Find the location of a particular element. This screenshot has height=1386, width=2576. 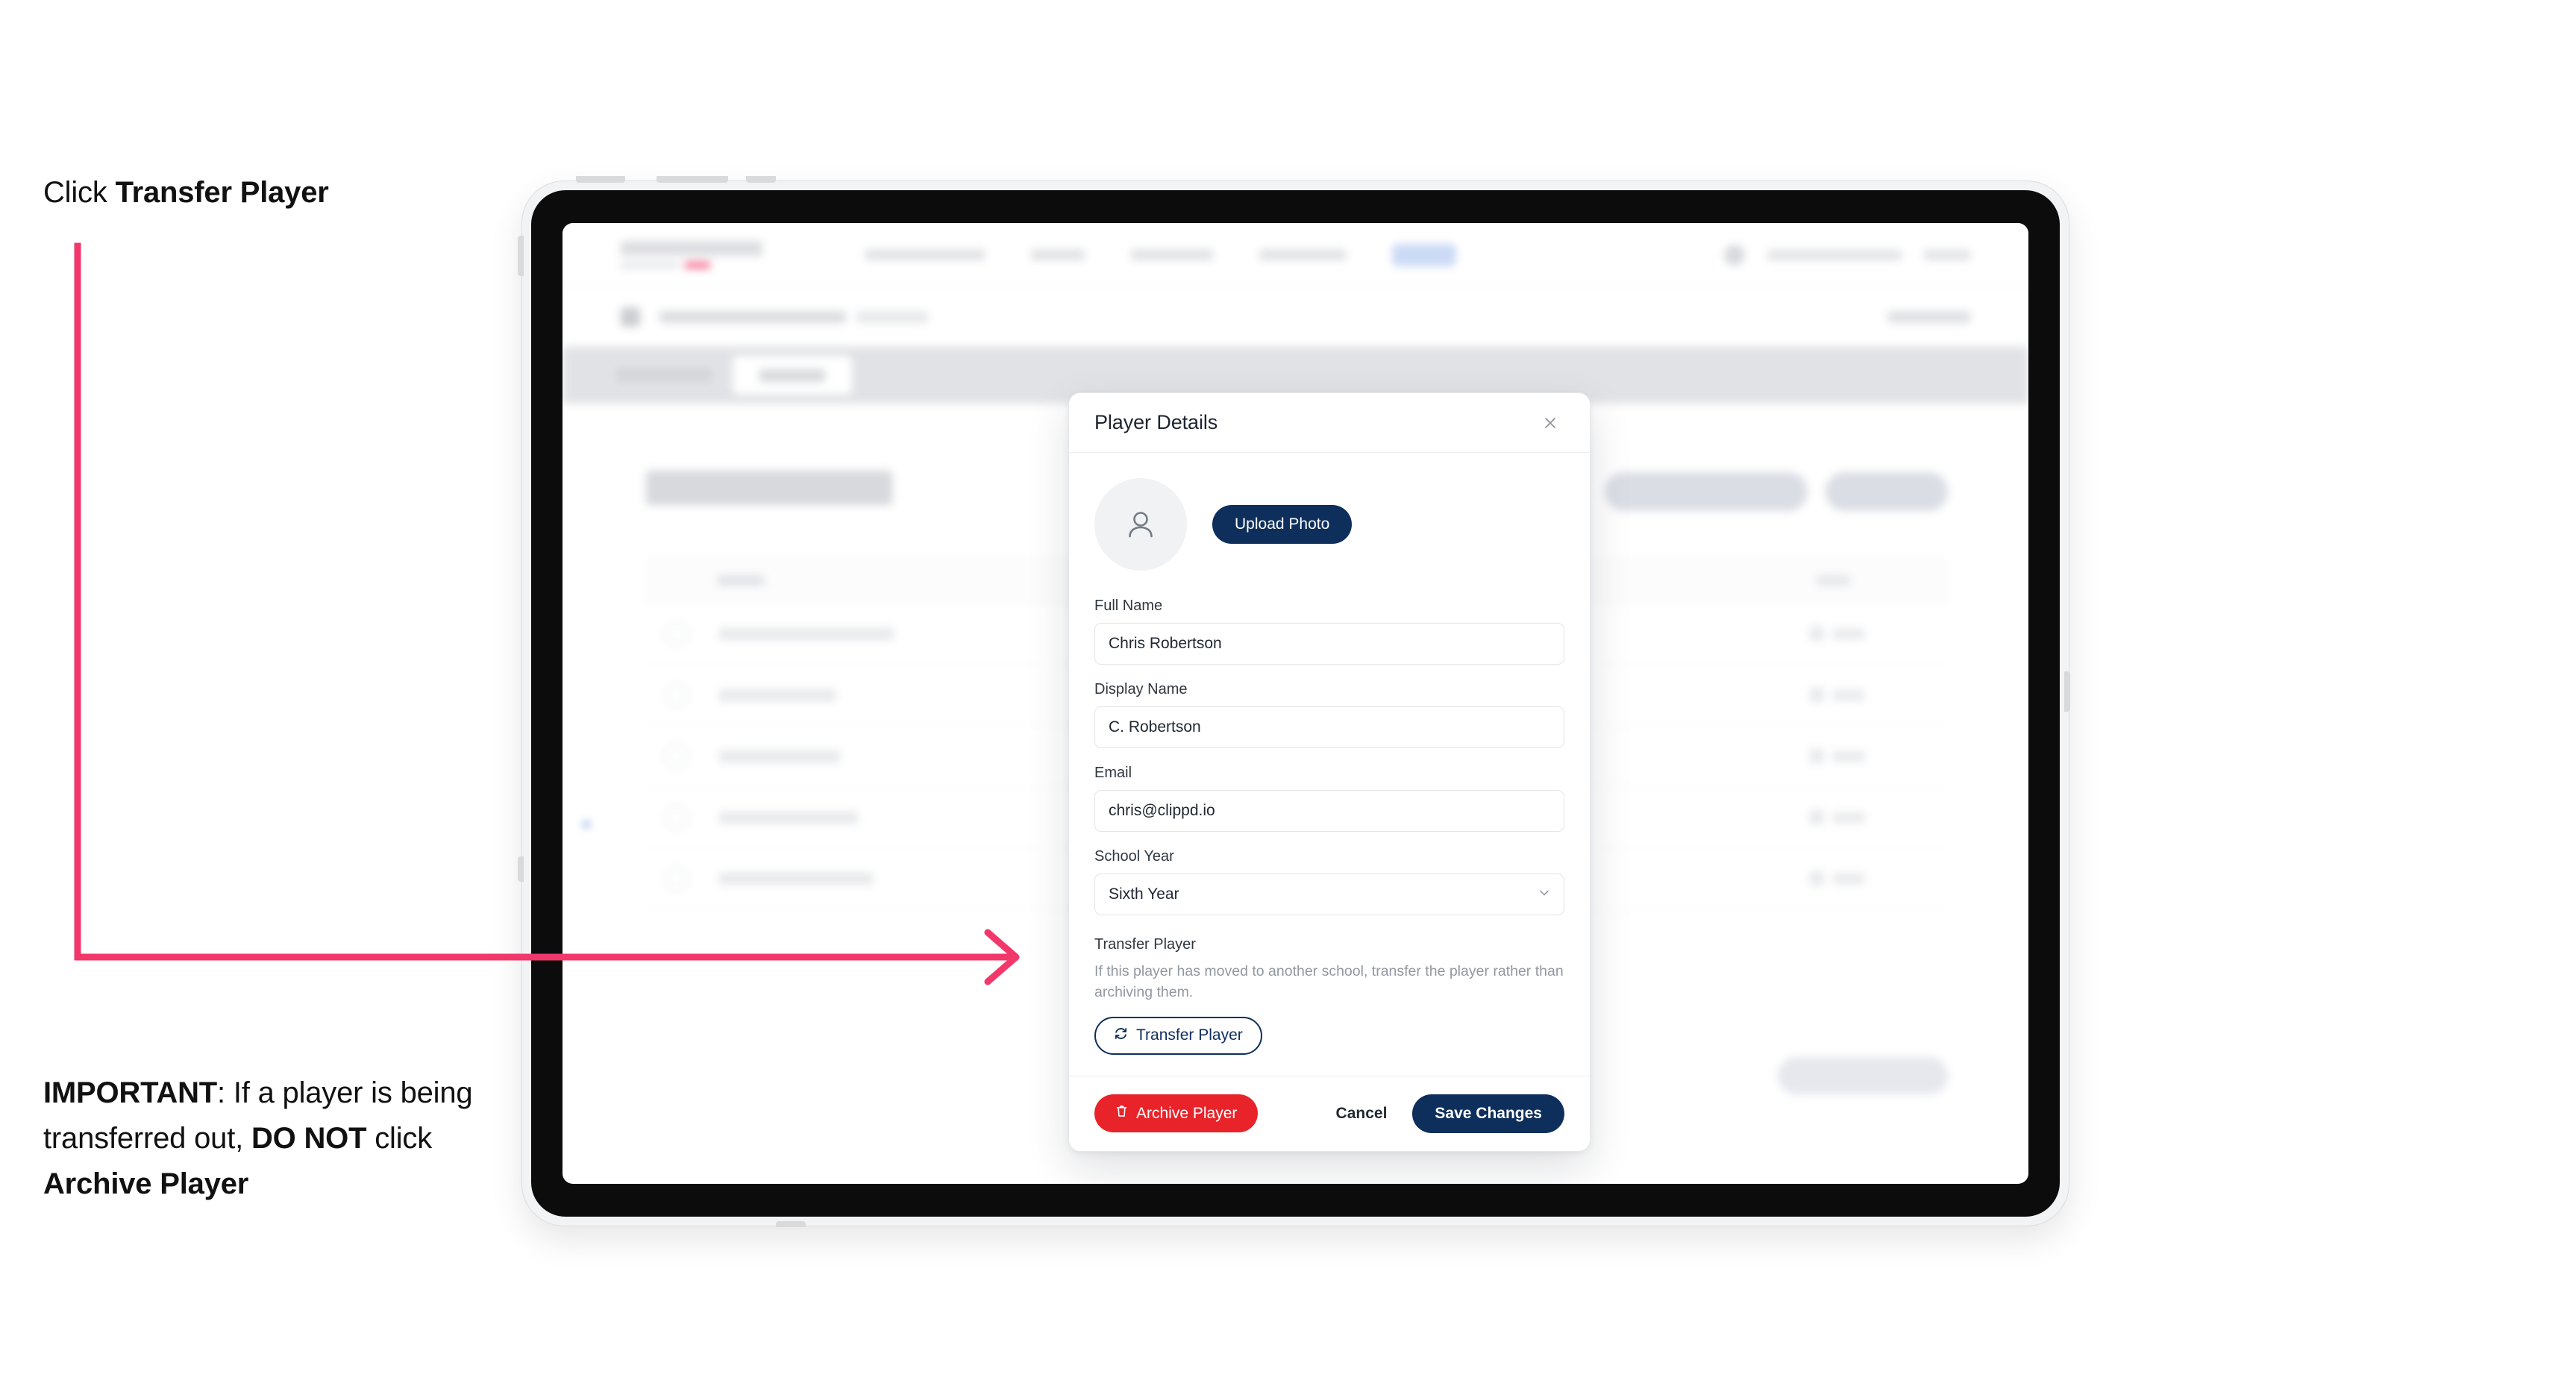

avatar is located at coordinates (1140, 524).